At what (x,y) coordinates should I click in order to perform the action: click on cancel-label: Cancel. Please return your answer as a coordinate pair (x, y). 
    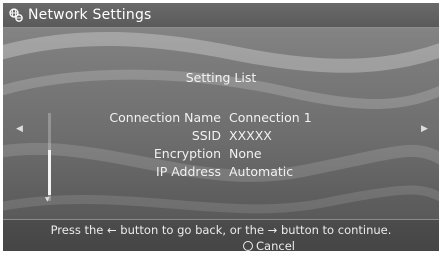
    Looking at the image, I should click on (275, 245).